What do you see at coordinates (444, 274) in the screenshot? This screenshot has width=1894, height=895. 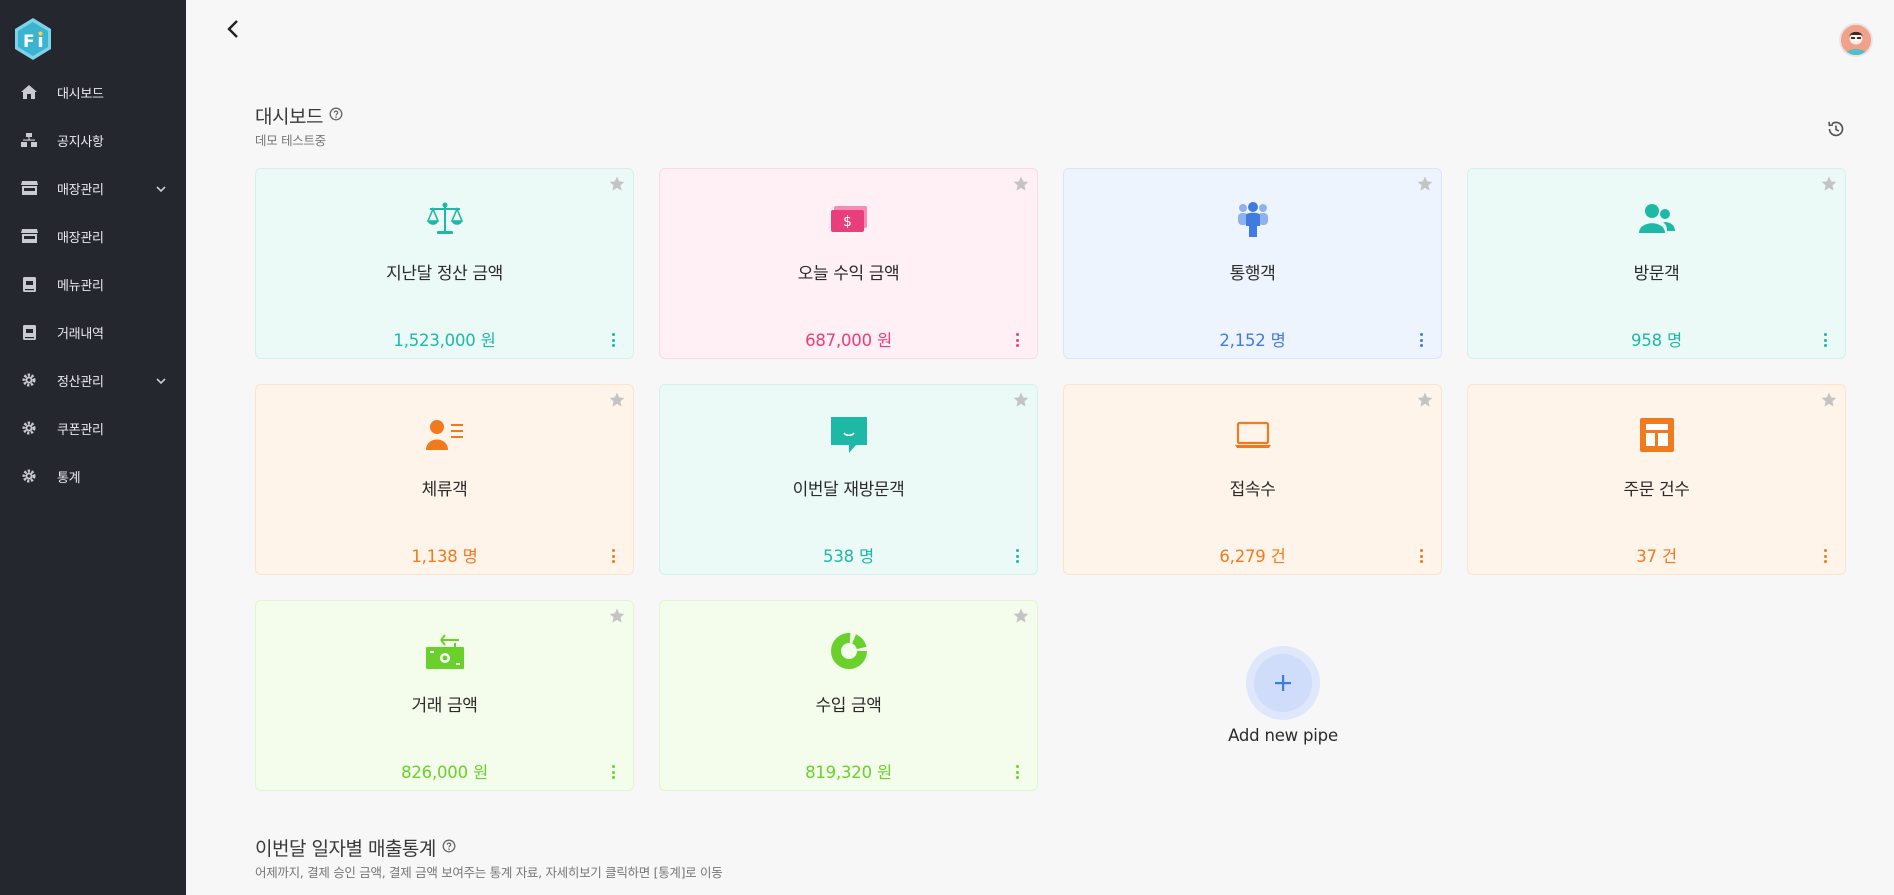 I see `card-title: 지난달 정산 금액` at bounding box center [444, 274].